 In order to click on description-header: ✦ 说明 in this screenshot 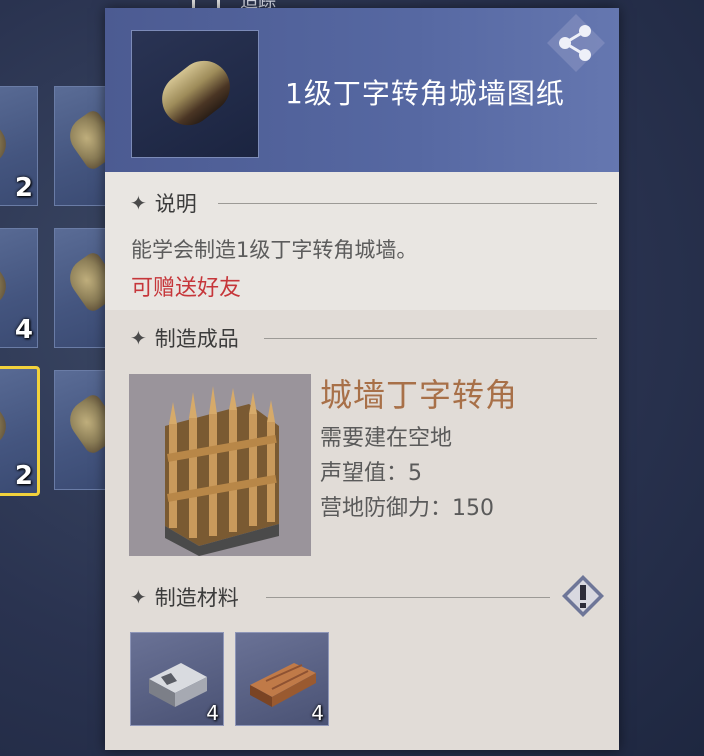, I will do `click(163, 203)`.